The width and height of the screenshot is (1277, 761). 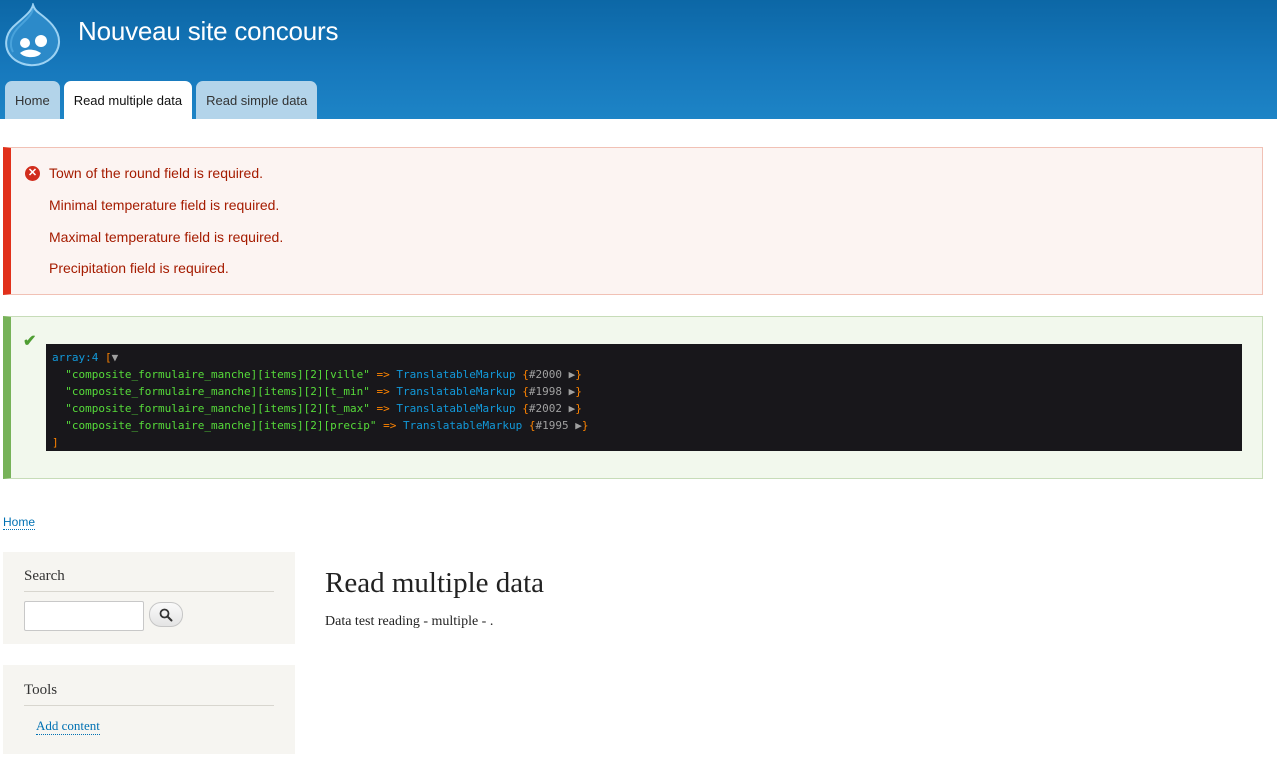 I want to click on dump-row-ref: #1995, so click(x=552, y=425).